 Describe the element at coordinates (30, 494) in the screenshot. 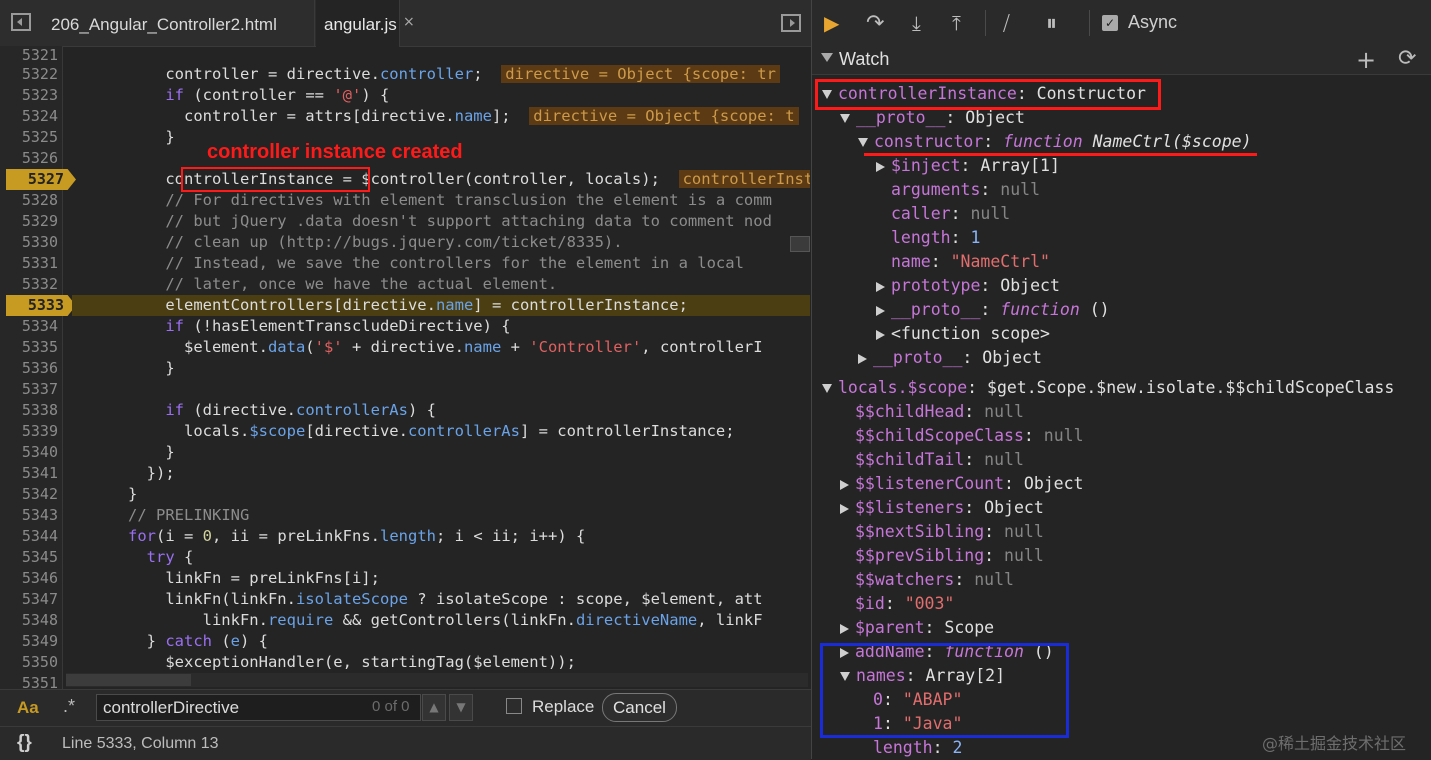

I see `line-number: 5342` at that location.